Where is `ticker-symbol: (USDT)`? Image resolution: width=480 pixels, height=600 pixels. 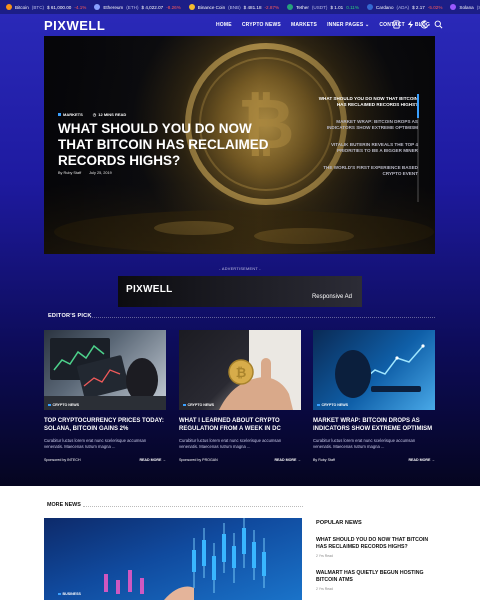 ticker-symbol: (USDT) is located at coordinates (319, 7).